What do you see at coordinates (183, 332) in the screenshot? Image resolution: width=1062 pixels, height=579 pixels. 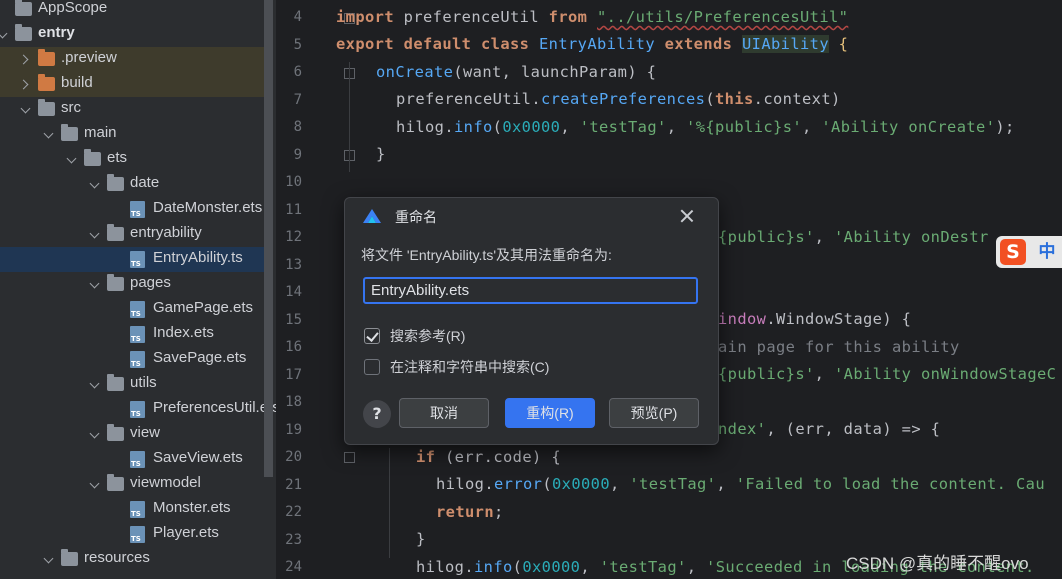 I see `tree-item-label: Index.ets` at bounding box center [183, 332].